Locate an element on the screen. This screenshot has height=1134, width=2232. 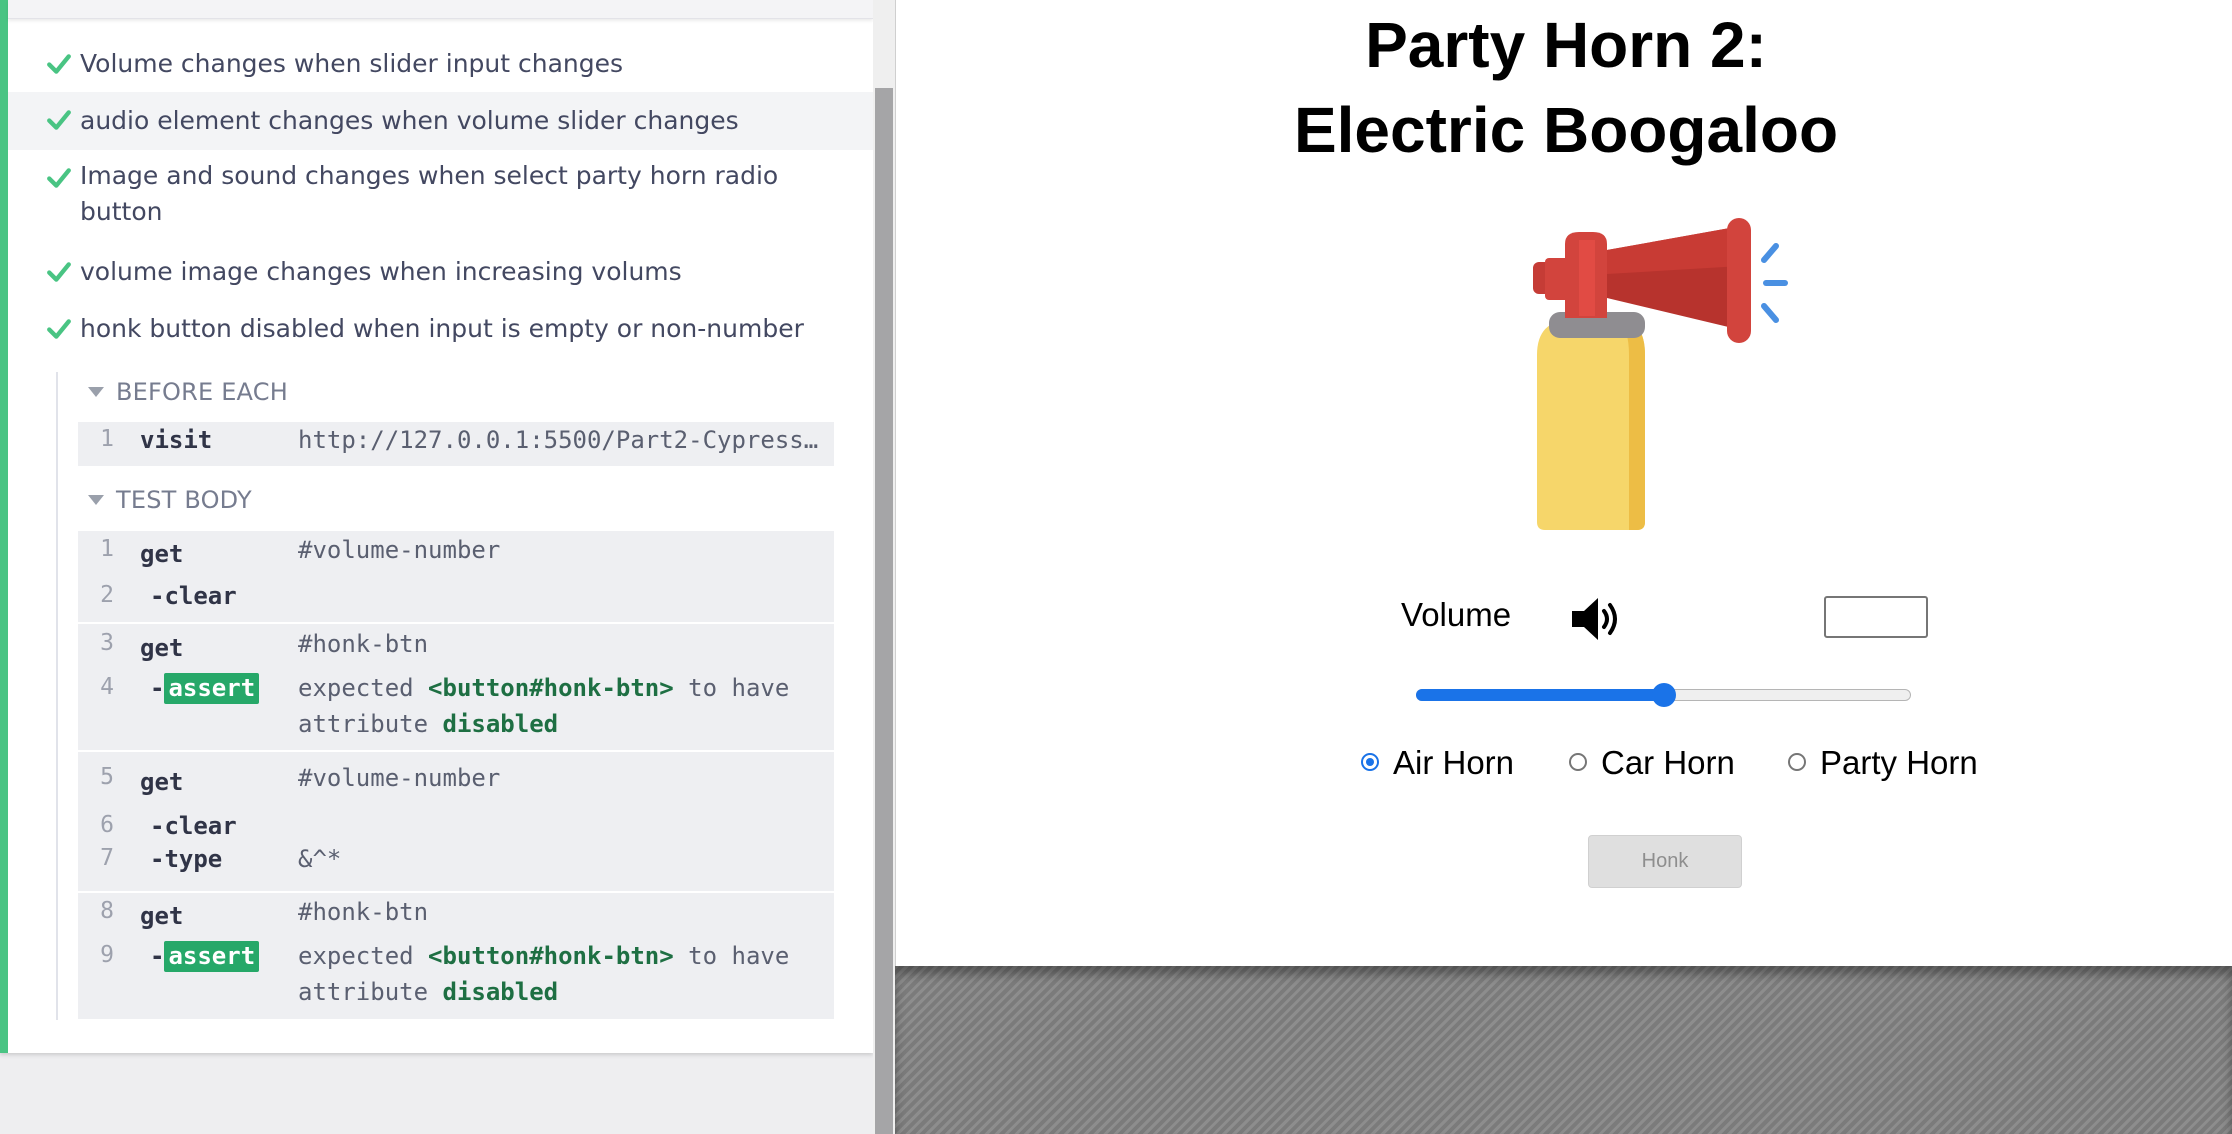
command-number: 6 is located at coordinates (107, 825).